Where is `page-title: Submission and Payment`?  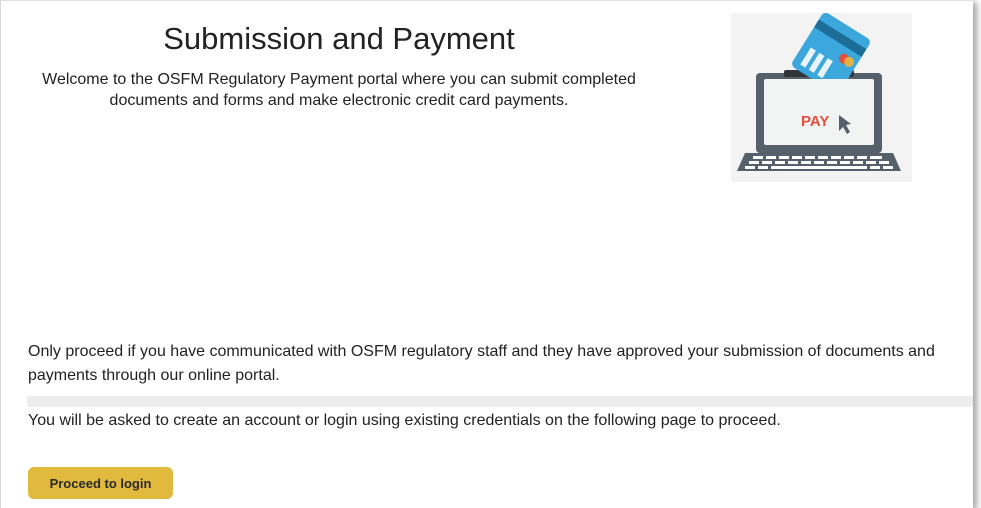 page-title: Submission and Payment is located at coordinates (339, 38).